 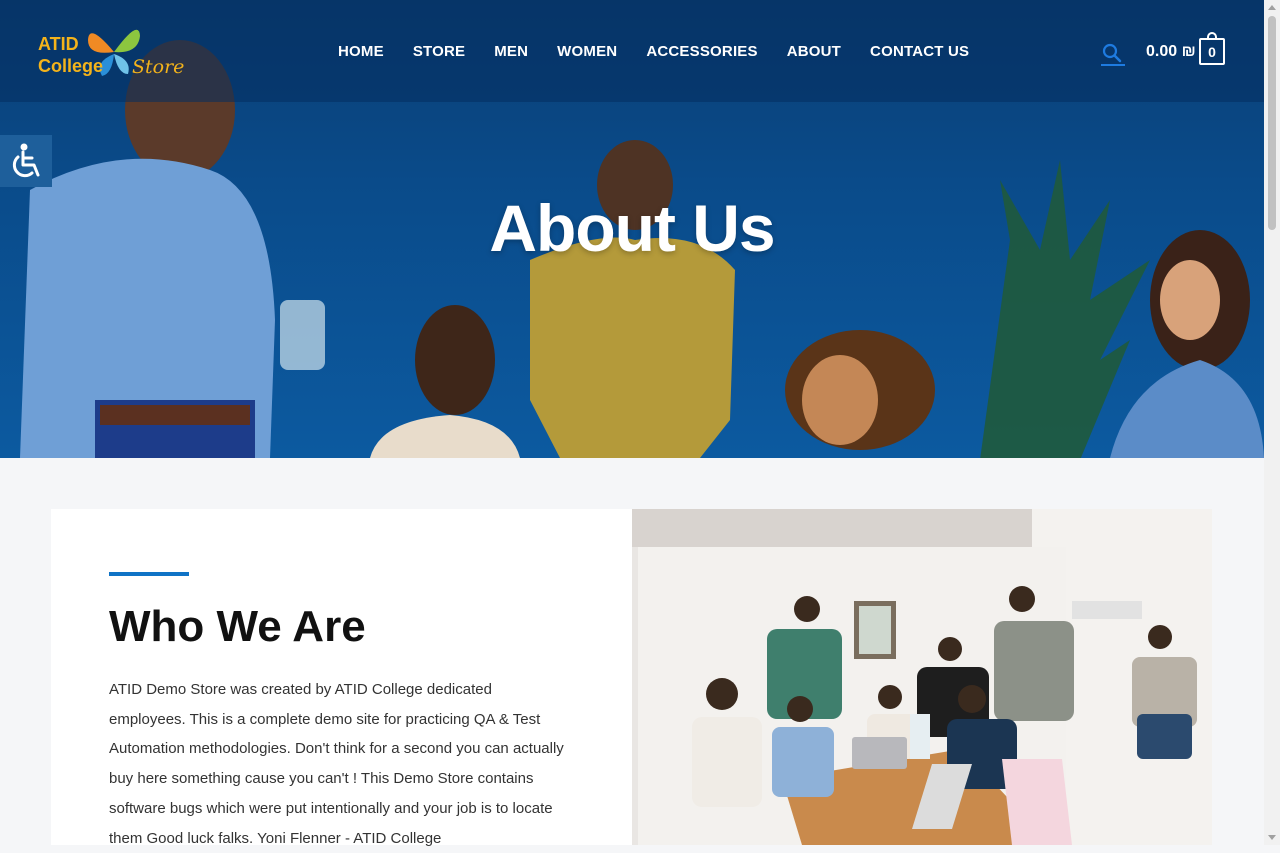 What do you see at coordinates (632, 228) in the screenshot?
I see `page-title: About Us` at bounding box center [632, 228].